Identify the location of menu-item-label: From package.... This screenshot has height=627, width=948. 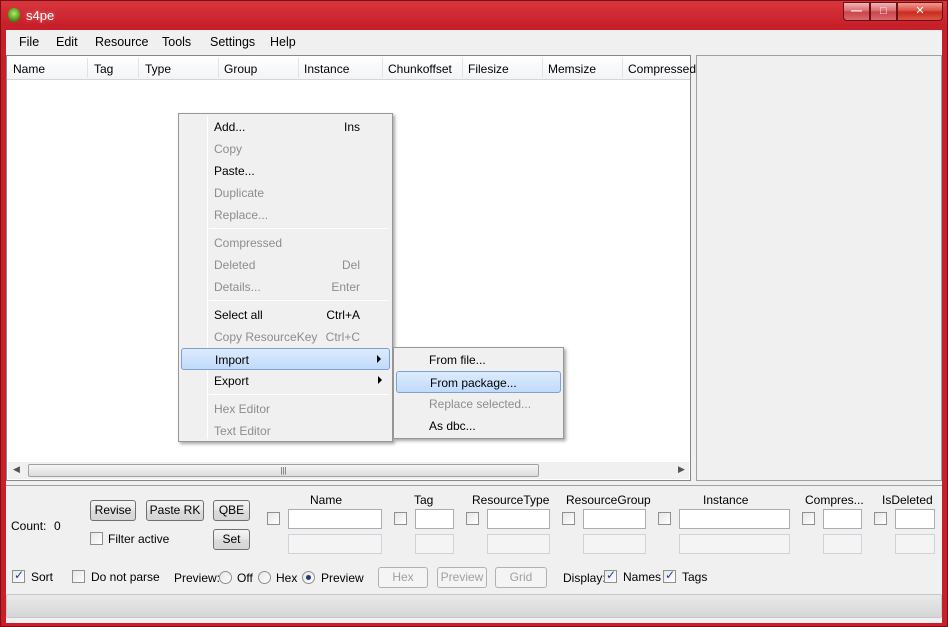
(473, 383).